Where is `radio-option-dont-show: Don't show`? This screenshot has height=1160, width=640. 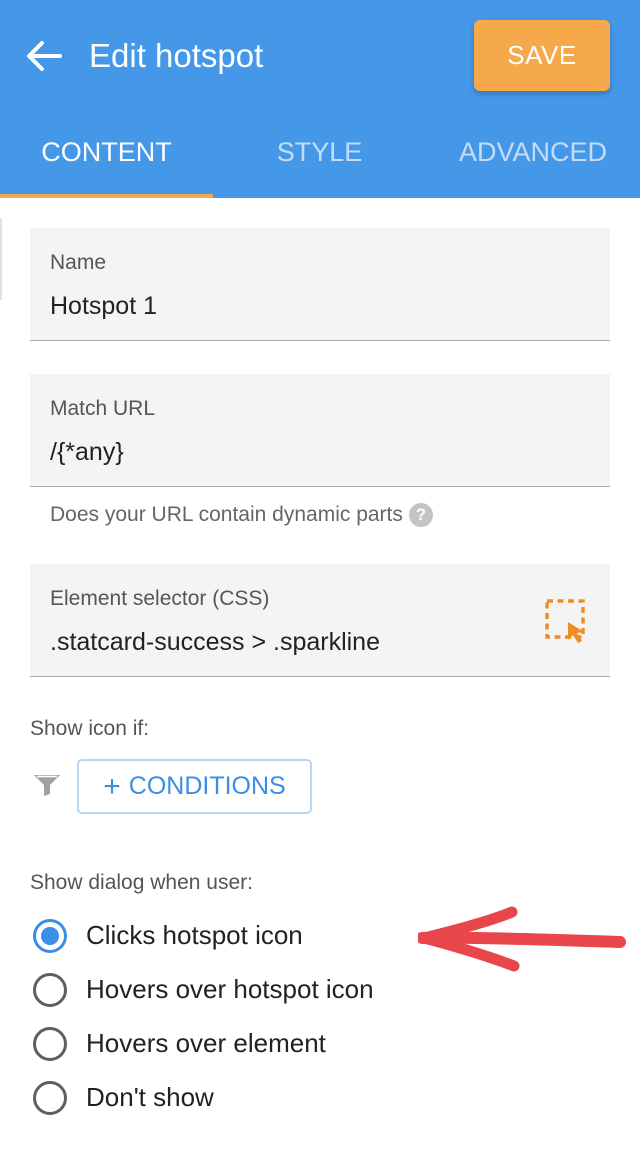
radio-option-dont-show: Don't show is located at coordinates (240, 1098).